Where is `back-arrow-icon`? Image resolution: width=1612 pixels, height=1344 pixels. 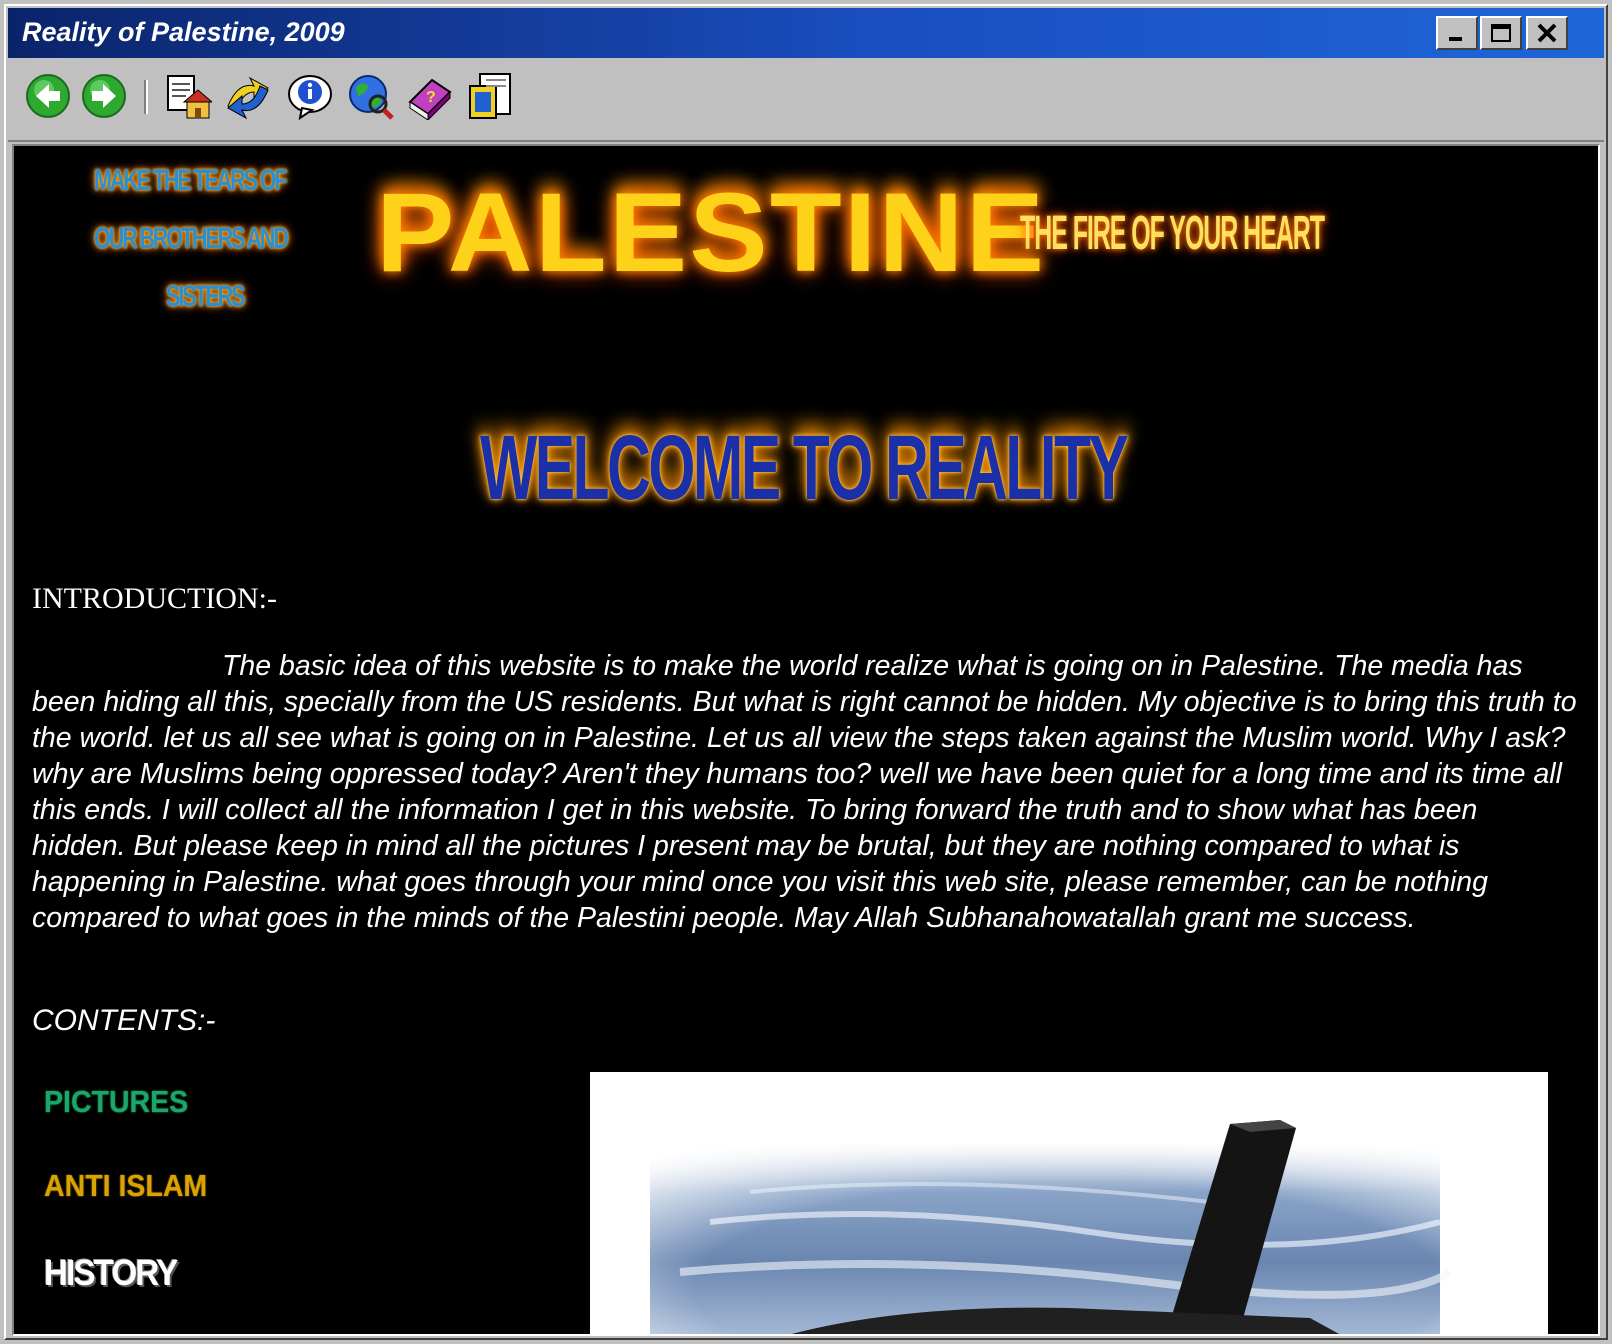 back-arrow-icon is located at coordinates (48, 96).